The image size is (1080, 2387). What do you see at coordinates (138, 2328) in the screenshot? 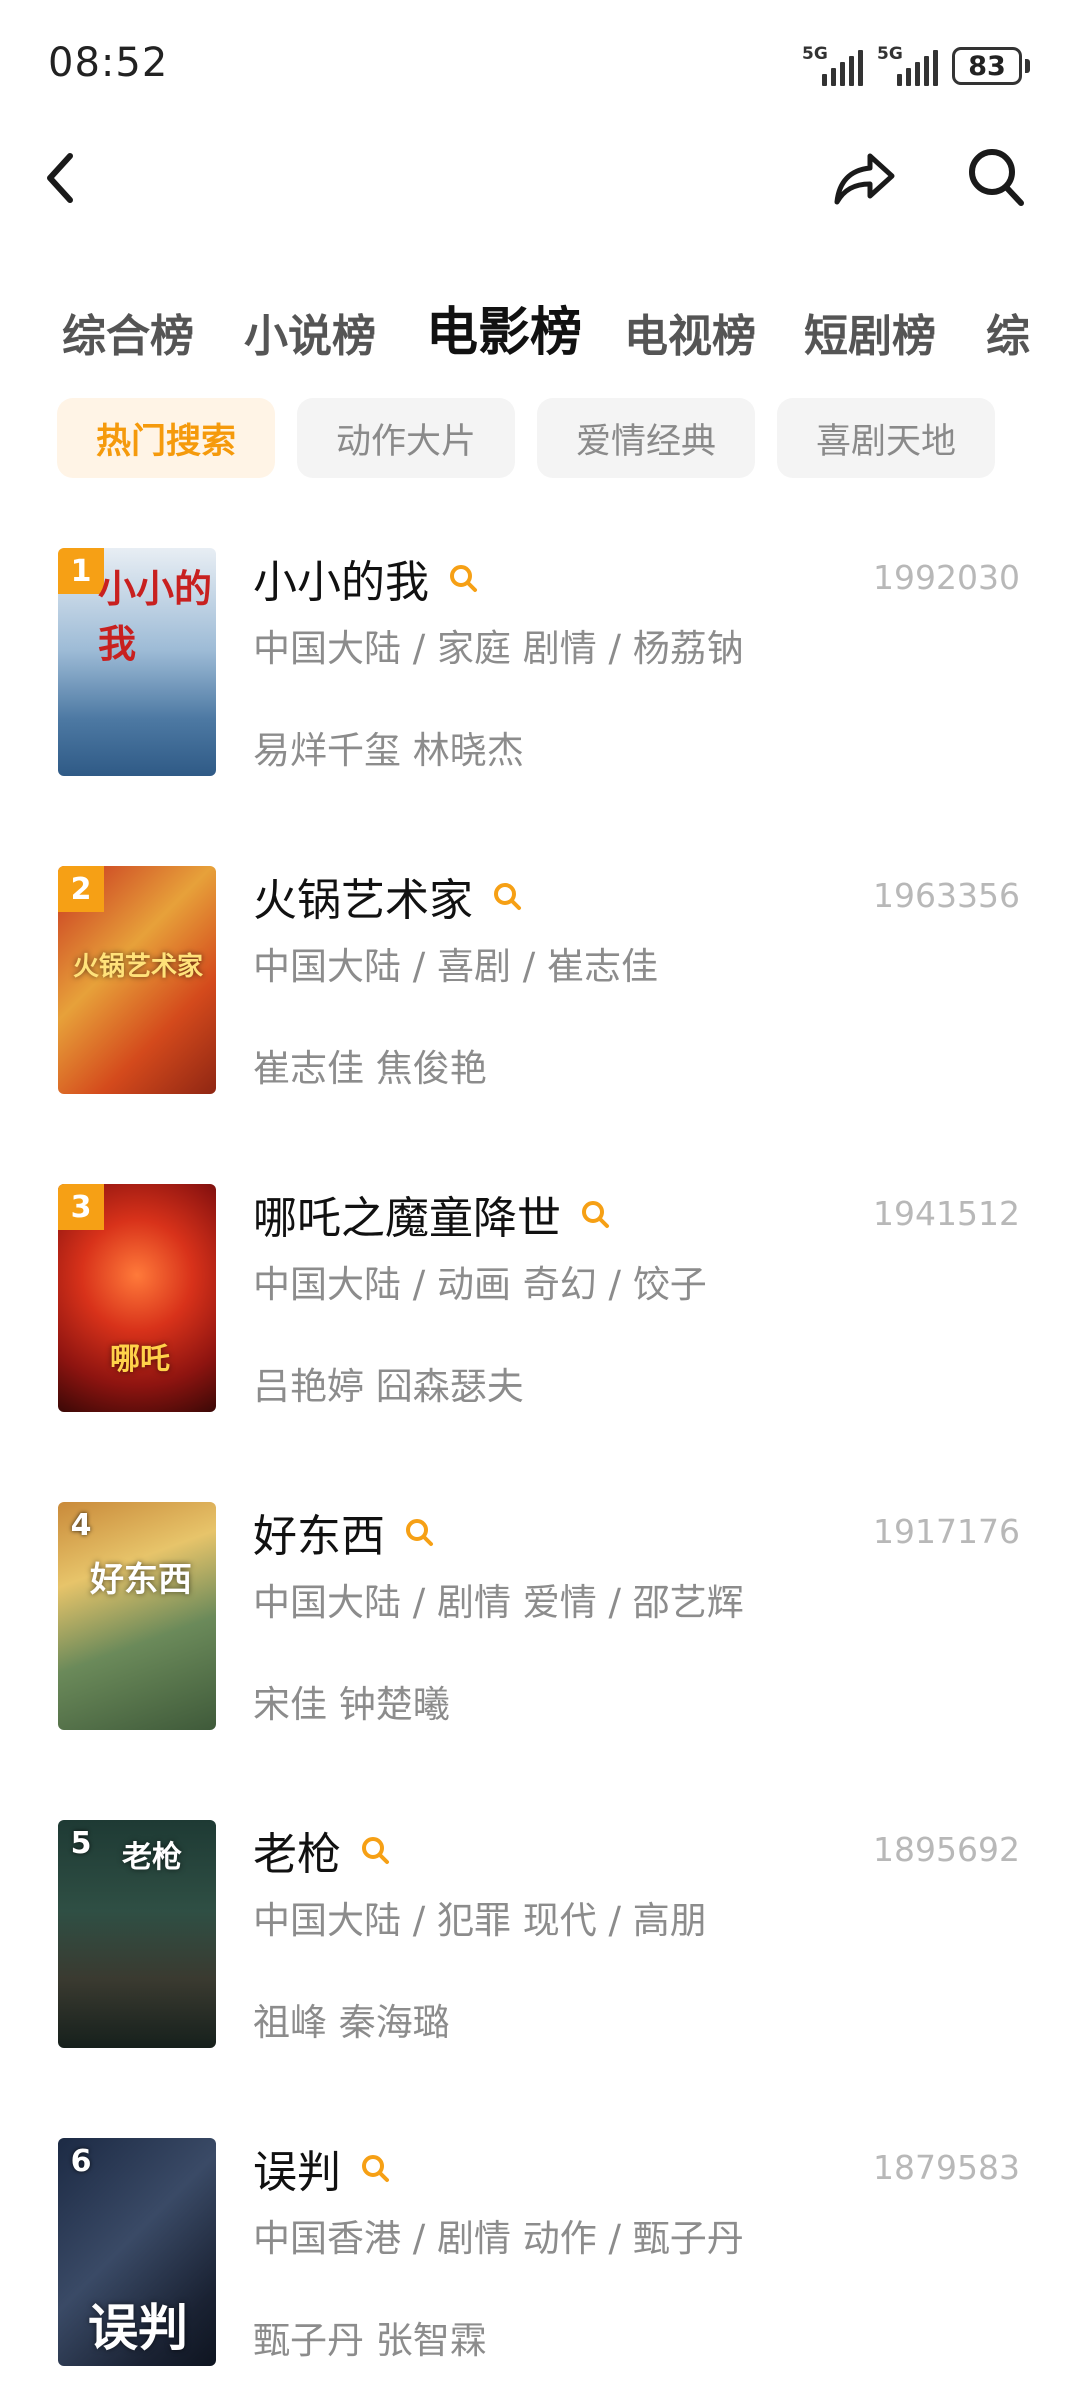
I see `poster-caption: 误判` at bounding box center [138, 2328].